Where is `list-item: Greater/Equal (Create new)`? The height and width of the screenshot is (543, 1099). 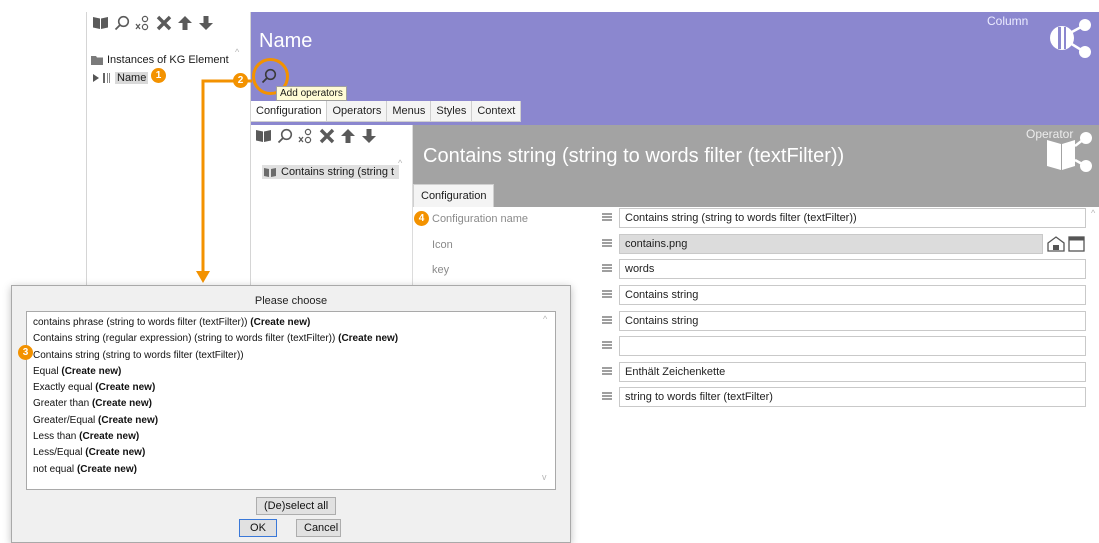
list-item: Greater/Equal (Create new) is located at coordinates (291, 421).